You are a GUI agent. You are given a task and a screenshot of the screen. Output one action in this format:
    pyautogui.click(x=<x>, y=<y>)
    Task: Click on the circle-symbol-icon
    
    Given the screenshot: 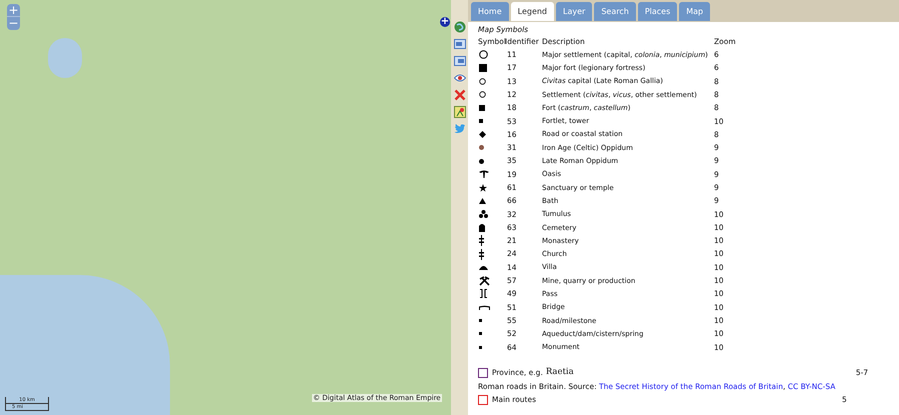 What is the action you would take?
    pyautogui.click(x=483, y=55)
    